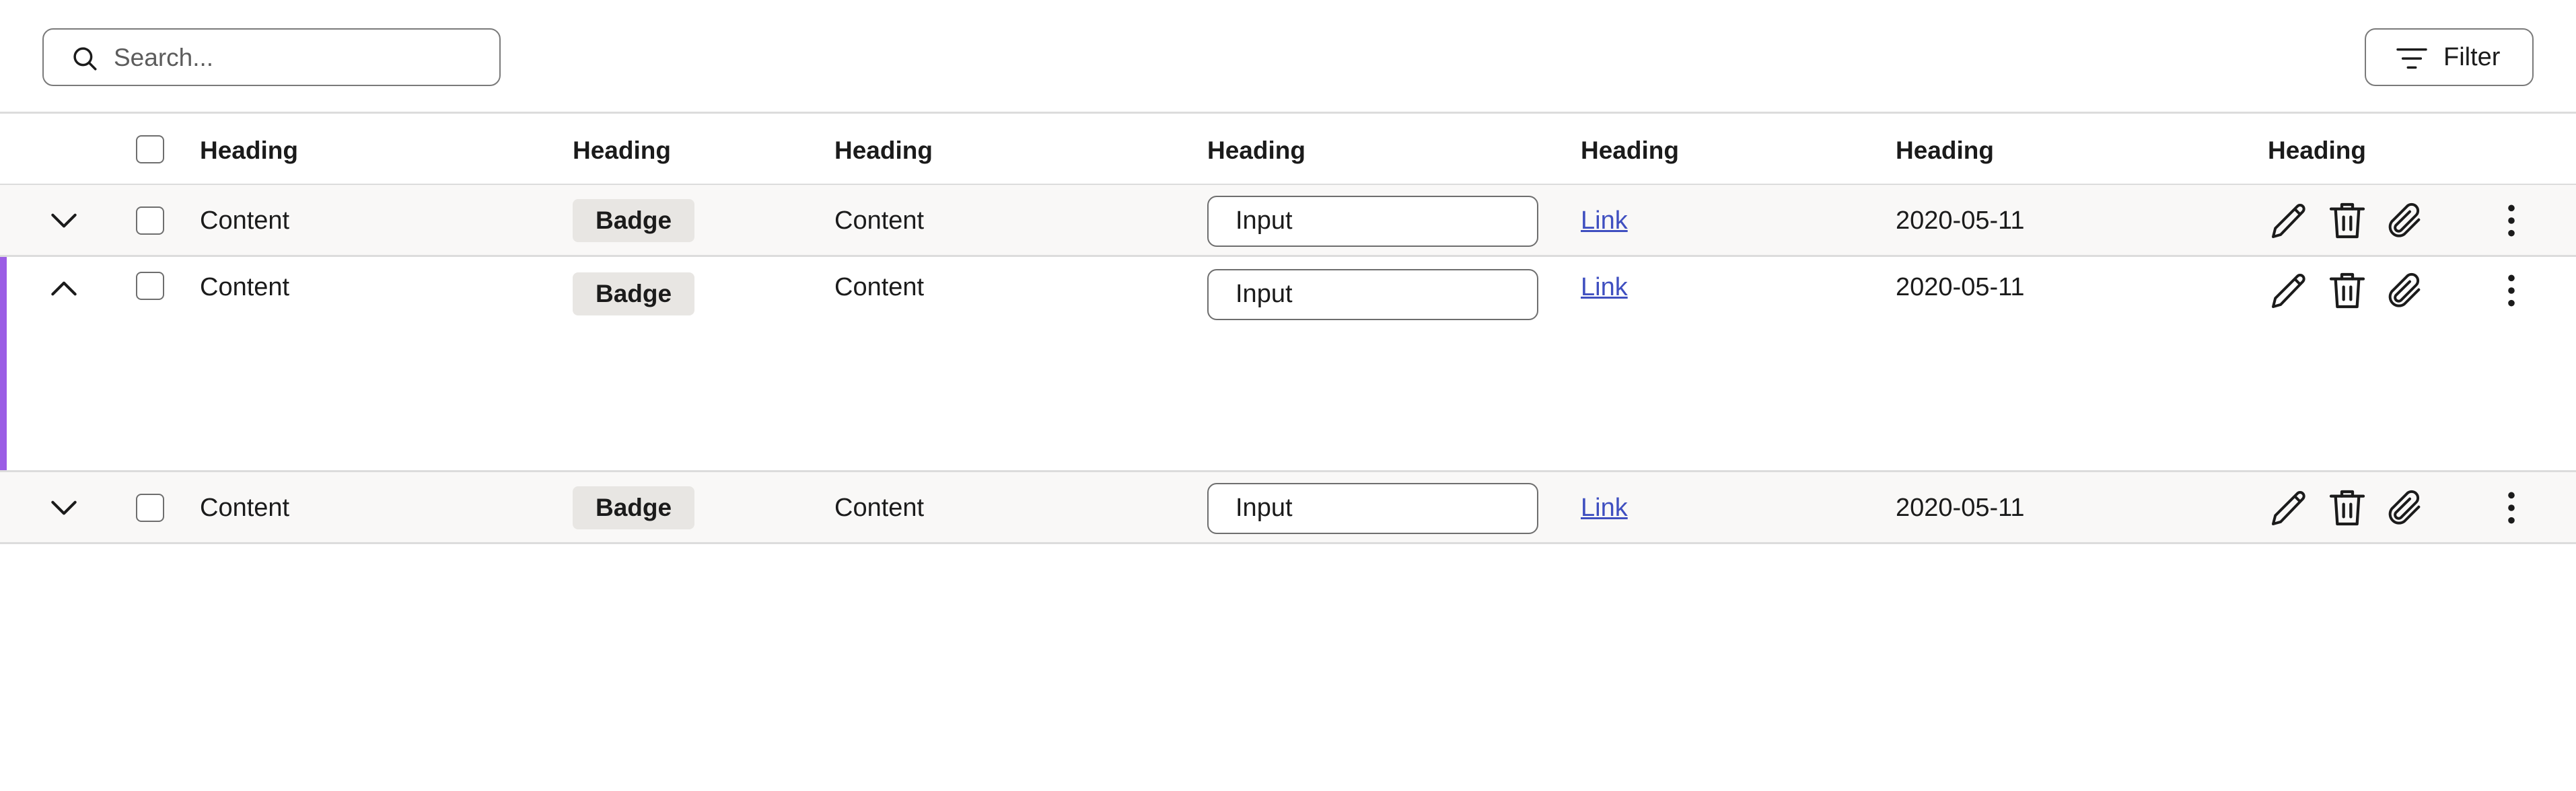 The image size is (2576, 791). Describe the element at coordinates (3, 363) in the screenshot. I see `expanded-row-accent` at that location.